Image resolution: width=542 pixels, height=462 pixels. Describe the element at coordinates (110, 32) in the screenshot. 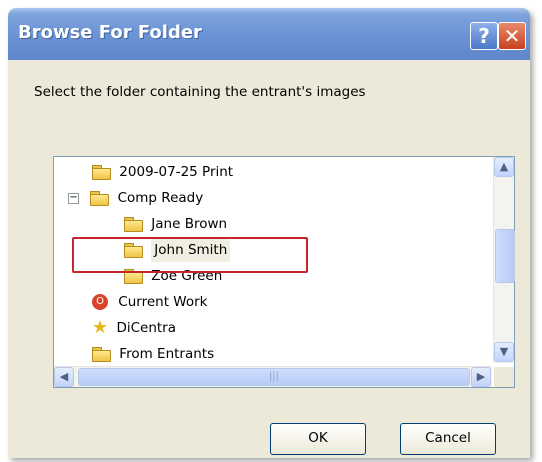

I see `dialog-title: Browse For Folder` at that location.